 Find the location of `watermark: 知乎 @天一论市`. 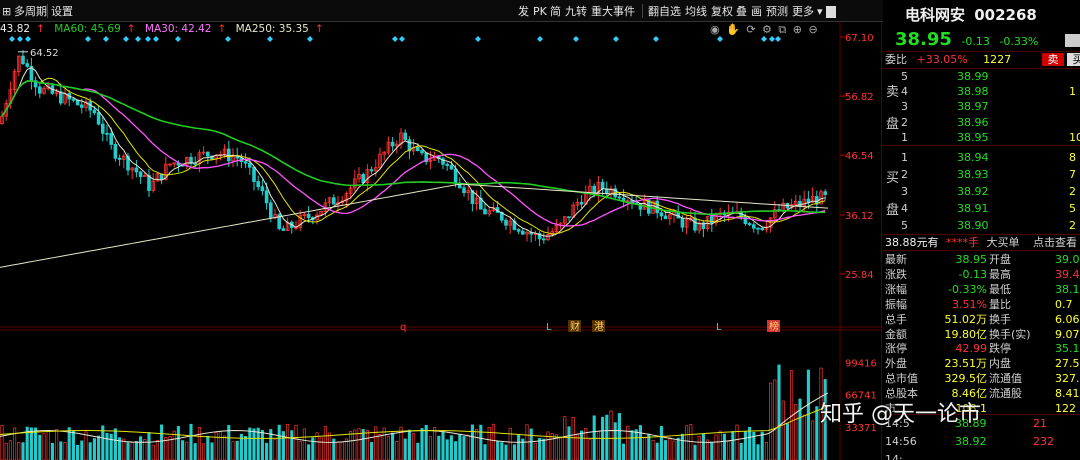

watermark: 知乎 @天一论市 is located at coordinates (900, 414).